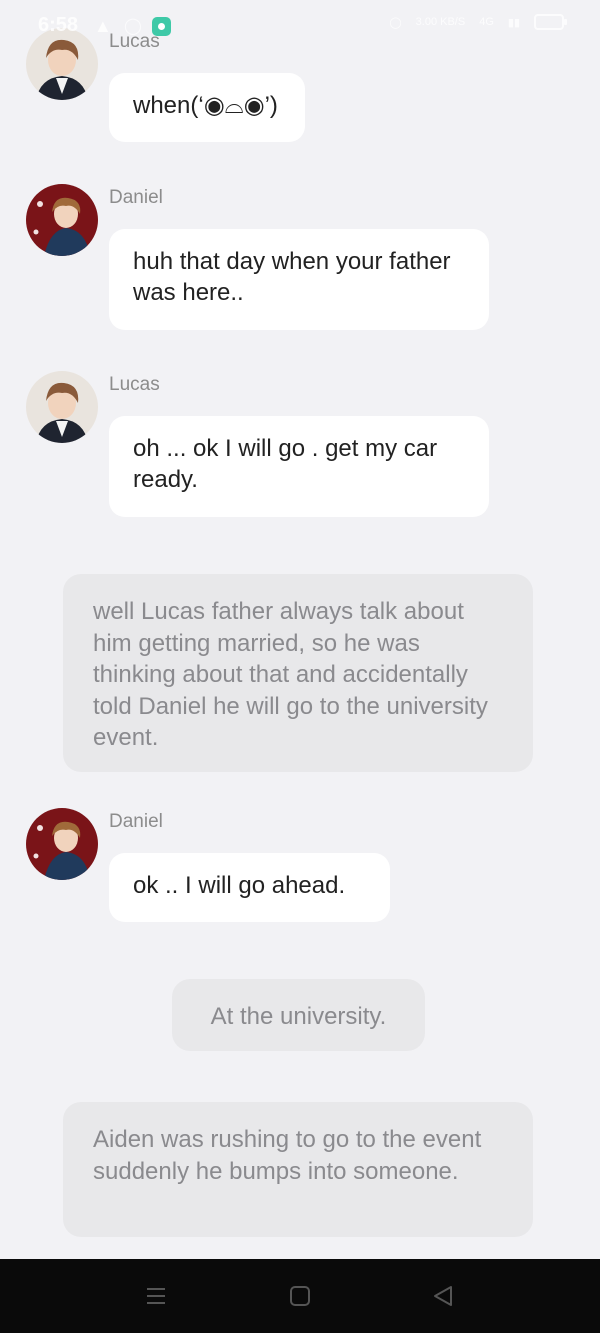 Image resolution: width=600 pixels, height=1333 pixels. I want to click on signal-icon: ▮▮, so click(513, 22).